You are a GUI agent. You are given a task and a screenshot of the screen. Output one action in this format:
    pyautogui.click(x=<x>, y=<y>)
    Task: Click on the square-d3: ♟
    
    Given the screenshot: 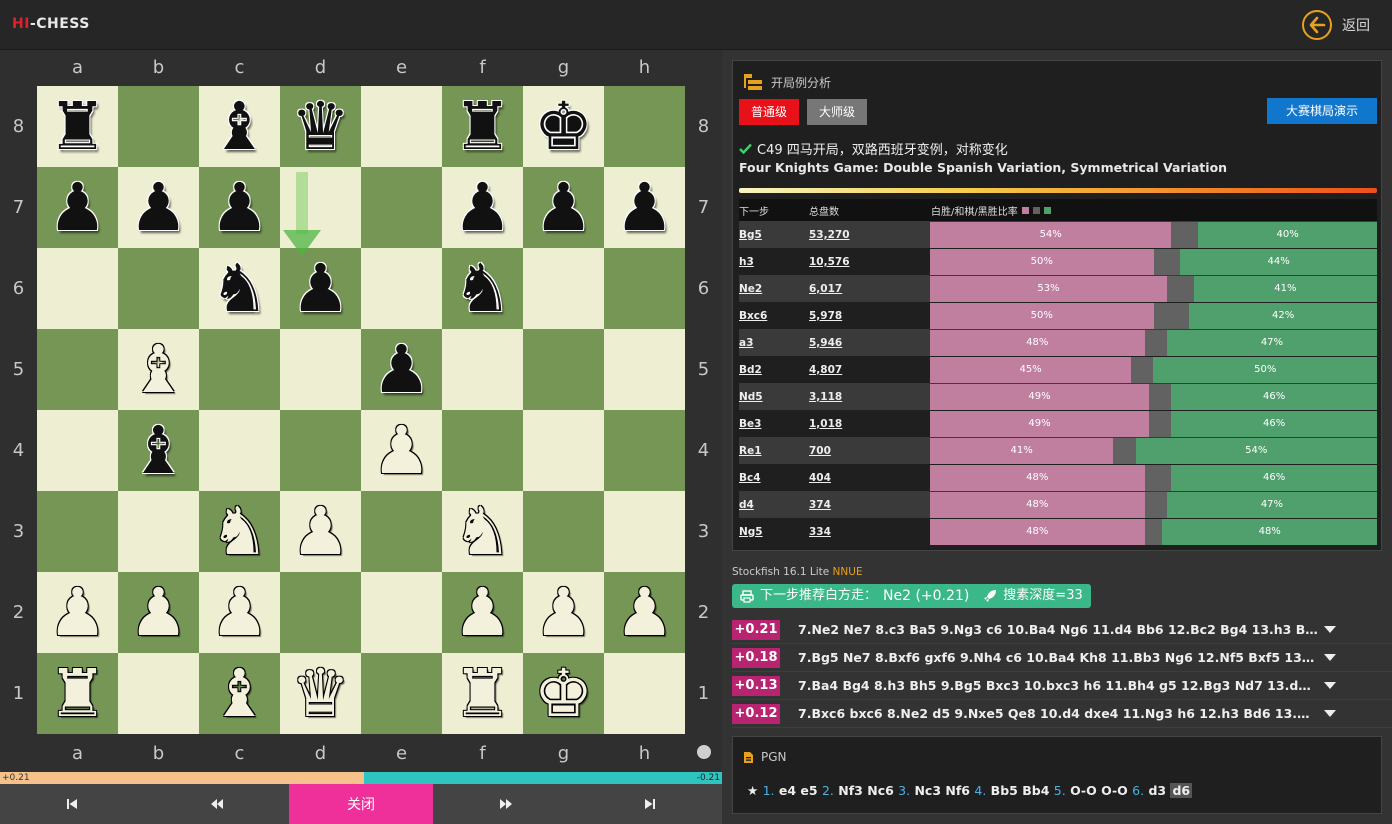 What is the action you would take?
    pyautogui.click(x=320, y=531)
    